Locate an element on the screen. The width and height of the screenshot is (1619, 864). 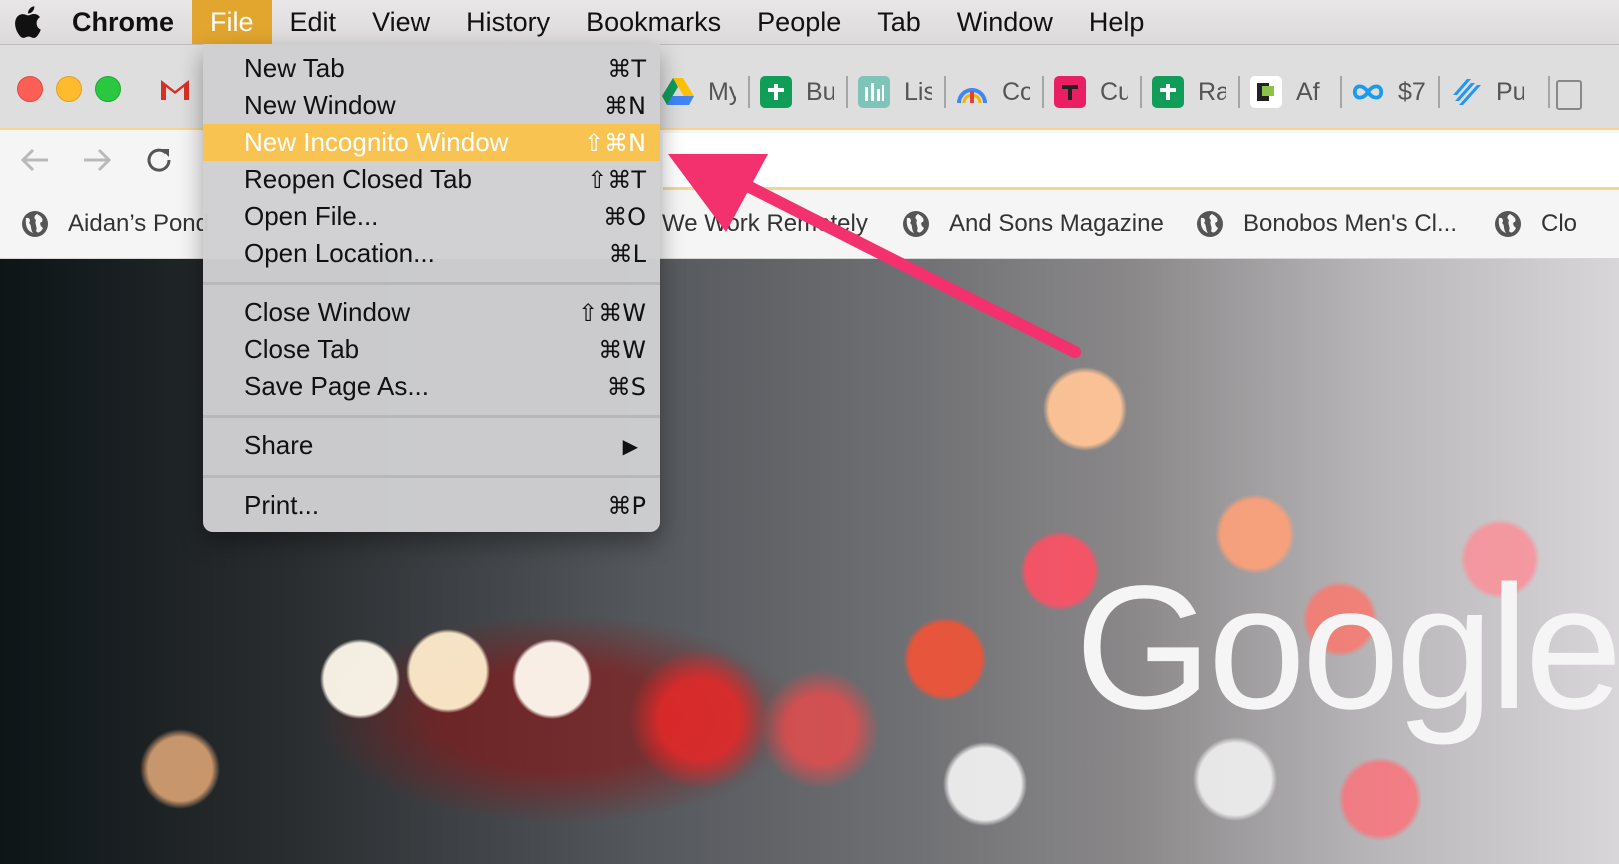
menu-item-new-window: New Window ⌘N is located at coordinates (431, 105).